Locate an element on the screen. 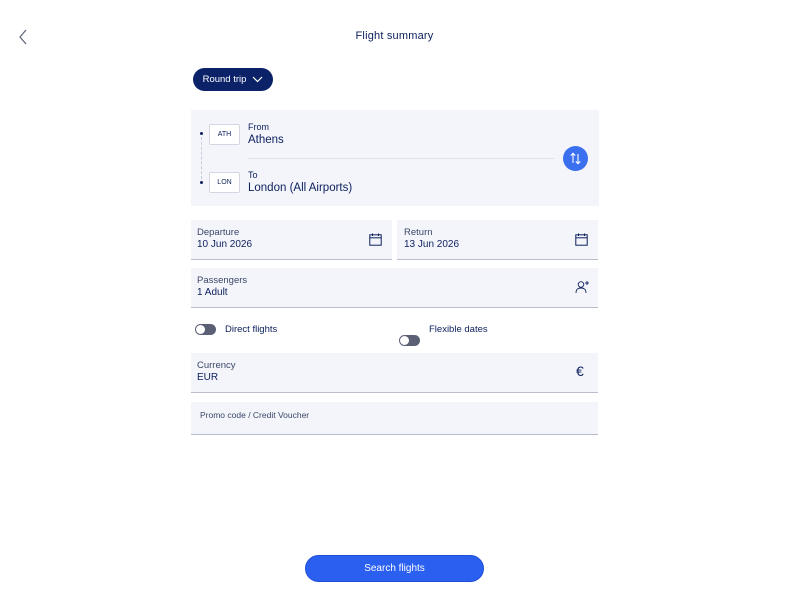  currency-label: Currency is located at coordinates (216, 365).